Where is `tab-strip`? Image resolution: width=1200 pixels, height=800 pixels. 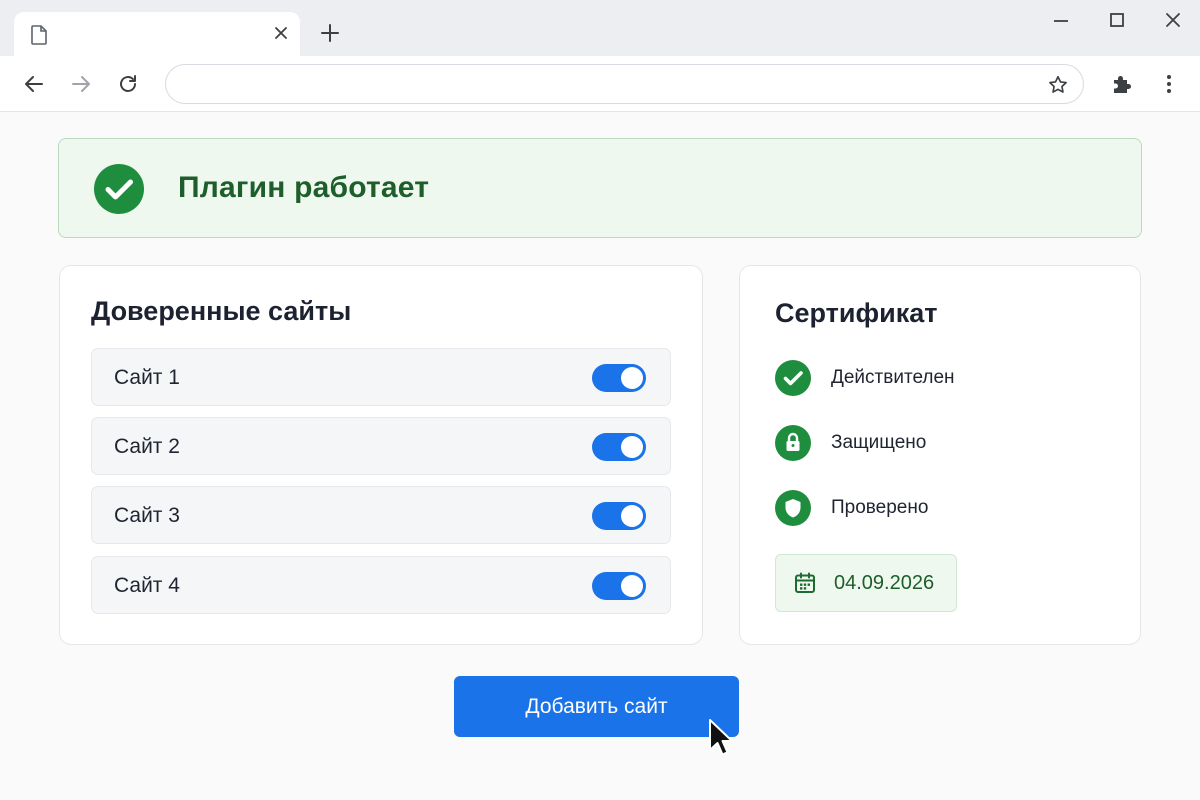 tab-strip is located at coordinates (600, 28).